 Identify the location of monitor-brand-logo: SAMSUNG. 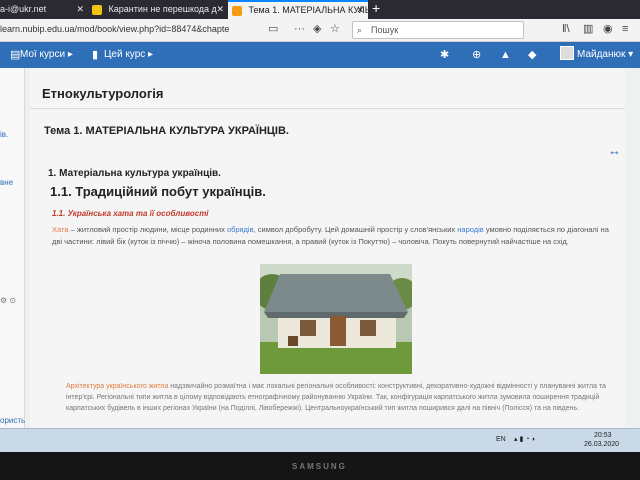
(319, 466).